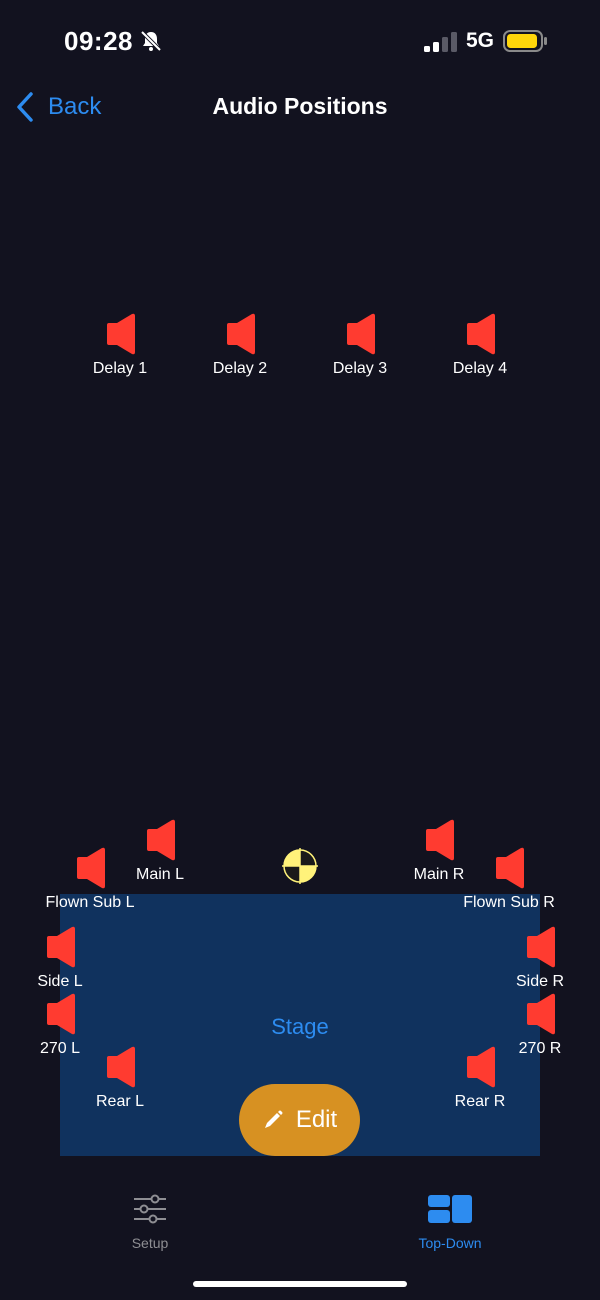 Image resolution: width=600 pixels, height=1300 pixels. What do you see at coordinates (90, 902) in the screenshot?
I see `speaker-flown-sub-l-label: Flown Sub L` at bounding box center [90, 902].